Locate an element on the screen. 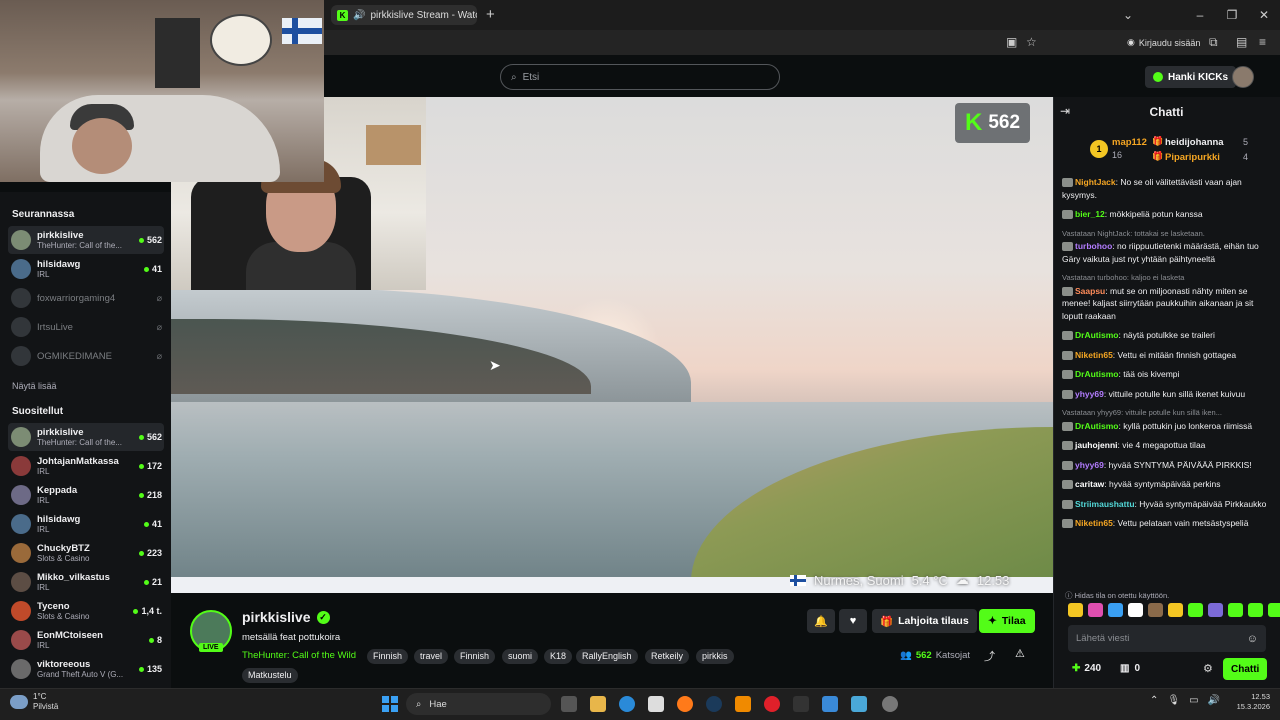 The width and height of the screenshot is (1280, 720). sidebar-item-hilsidawg-rec: hilsidawg IRL 41 is located at coordinates (86, 524).